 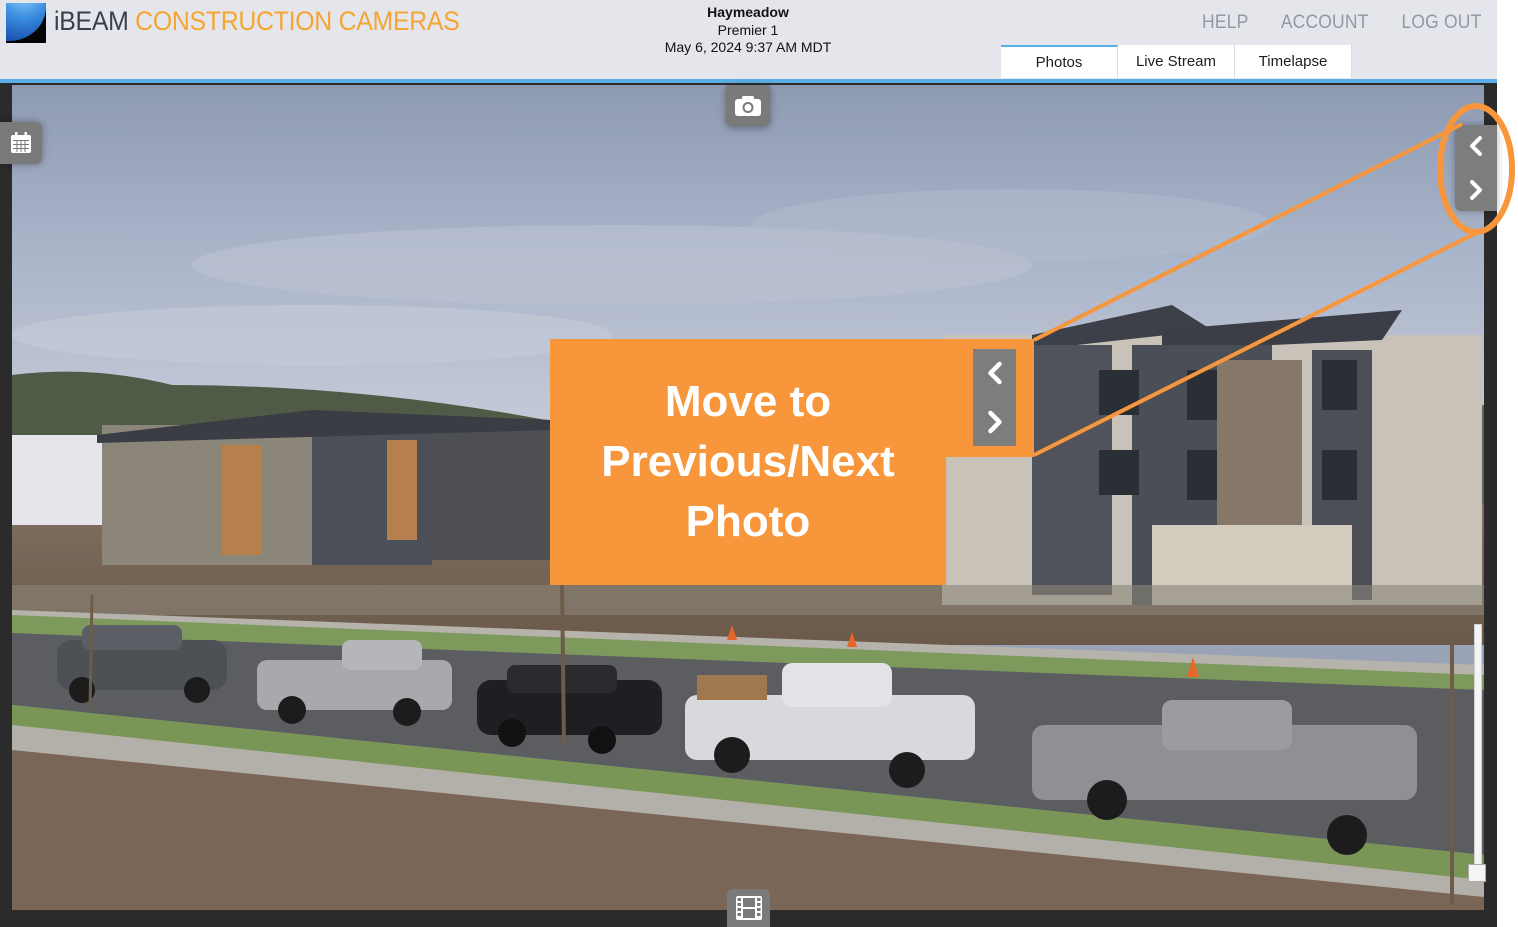 What do you see at coordinates (1442, 23) in the screenshot?
I see `logout-link: LOG OUT` at bounding box center [1442, 23].